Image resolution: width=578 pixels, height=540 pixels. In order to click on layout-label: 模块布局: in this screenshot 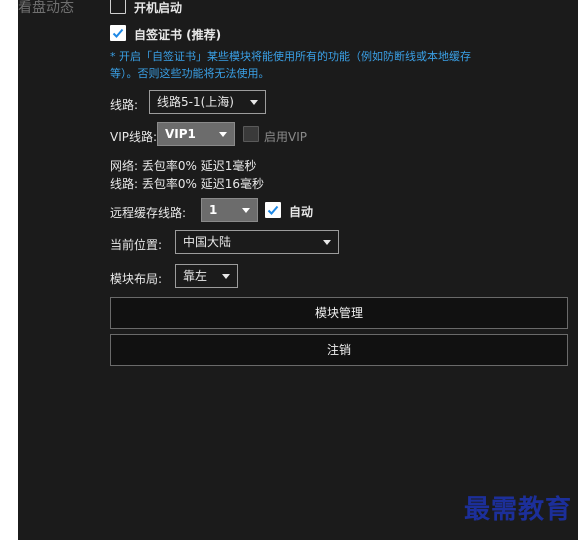, I will do `click(136, 279)`.